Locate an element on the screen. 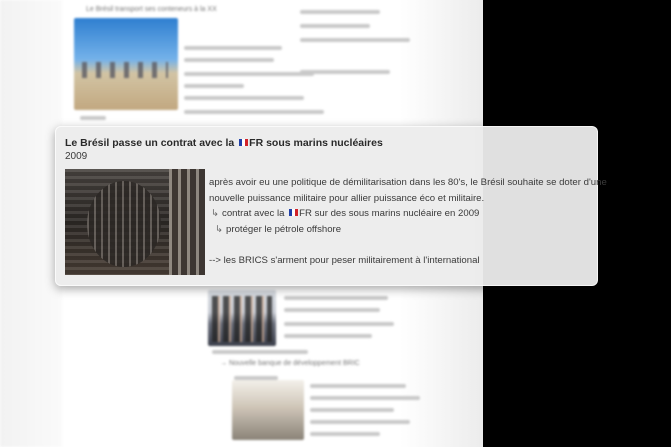  card-year: 2009 is located at coordinates (76, 156).